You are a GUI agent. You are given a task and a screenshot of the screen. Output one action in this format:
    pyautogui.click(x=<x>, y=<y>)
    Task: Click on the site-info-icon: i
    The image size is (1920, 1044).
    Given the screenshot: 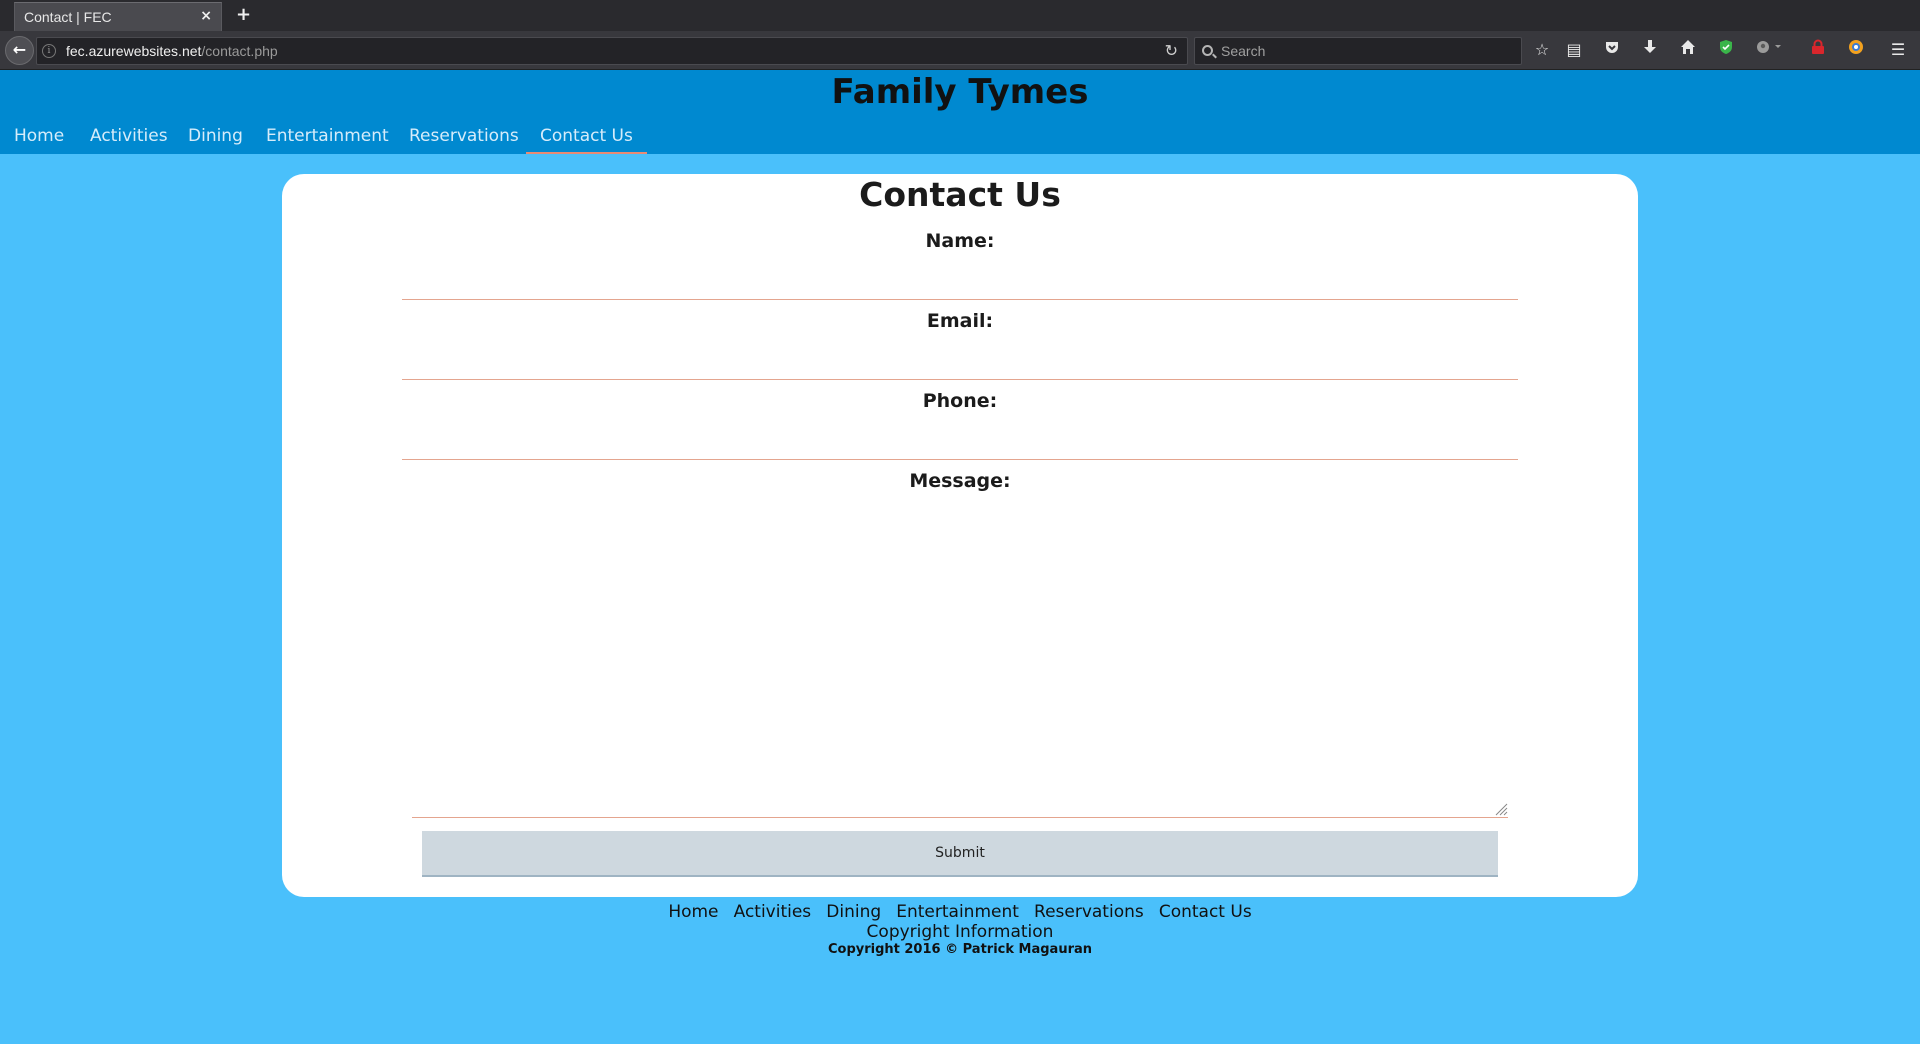 What is the action you would take?
    pyautogui.click(x=49, y=51)
    